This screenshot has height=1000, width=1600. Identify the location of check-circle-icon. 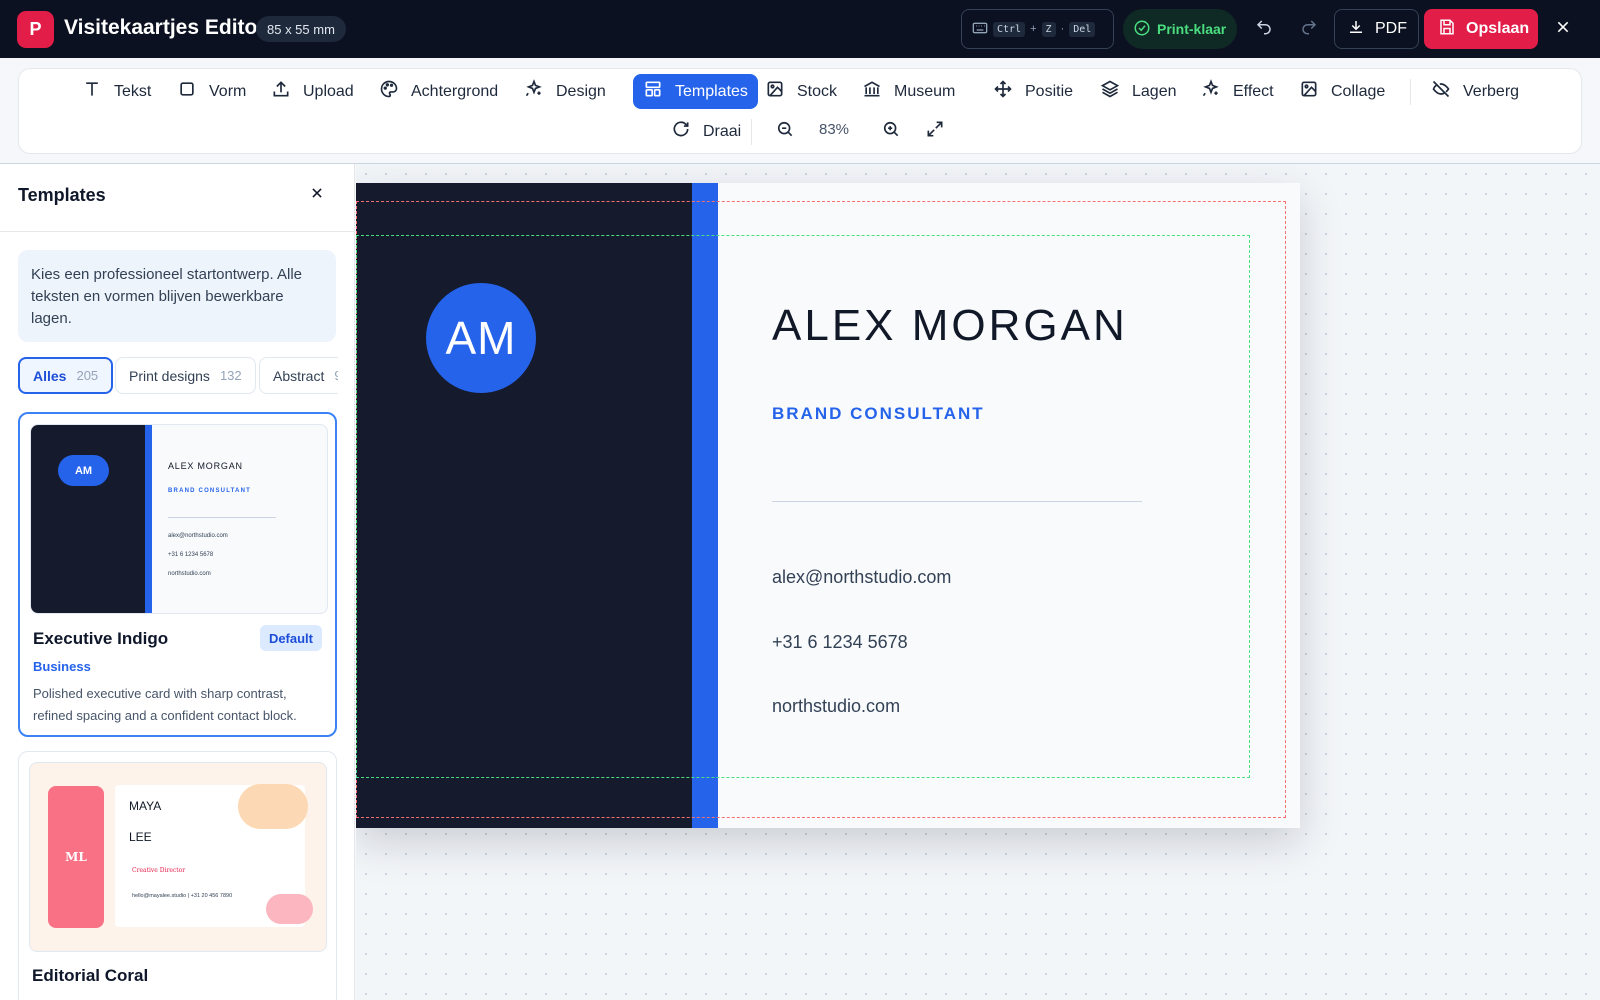
(1142, 29).